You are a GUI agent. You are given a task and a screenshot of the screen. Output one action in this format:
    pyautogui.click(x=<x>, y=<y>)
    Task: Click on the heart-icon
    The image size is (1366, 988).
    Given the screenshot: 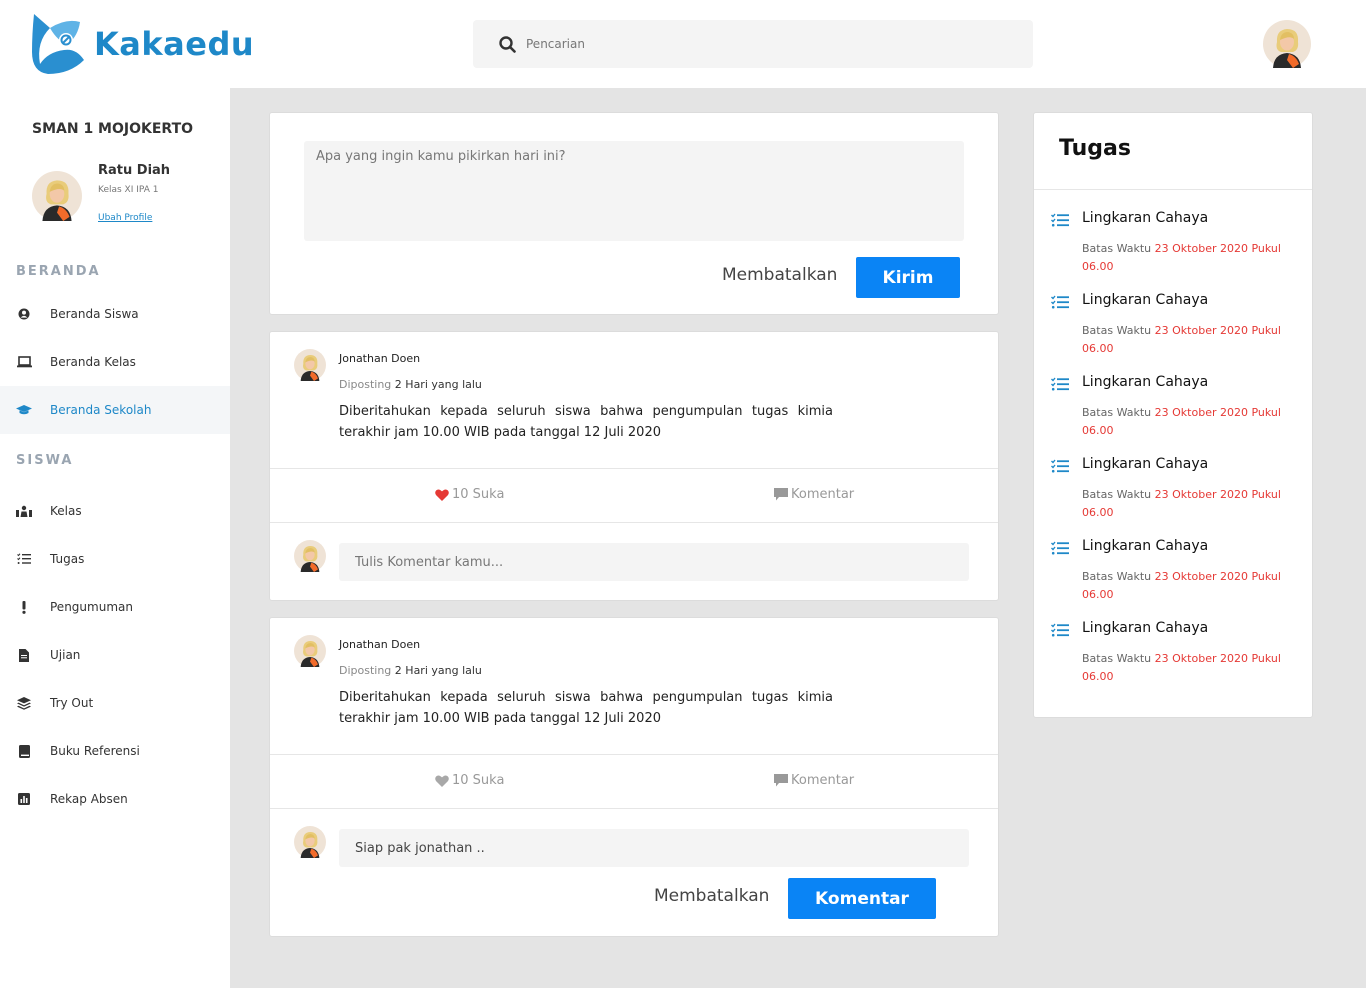 What is the action you would take?
    pyautogui.click(x=442, y=781)
    